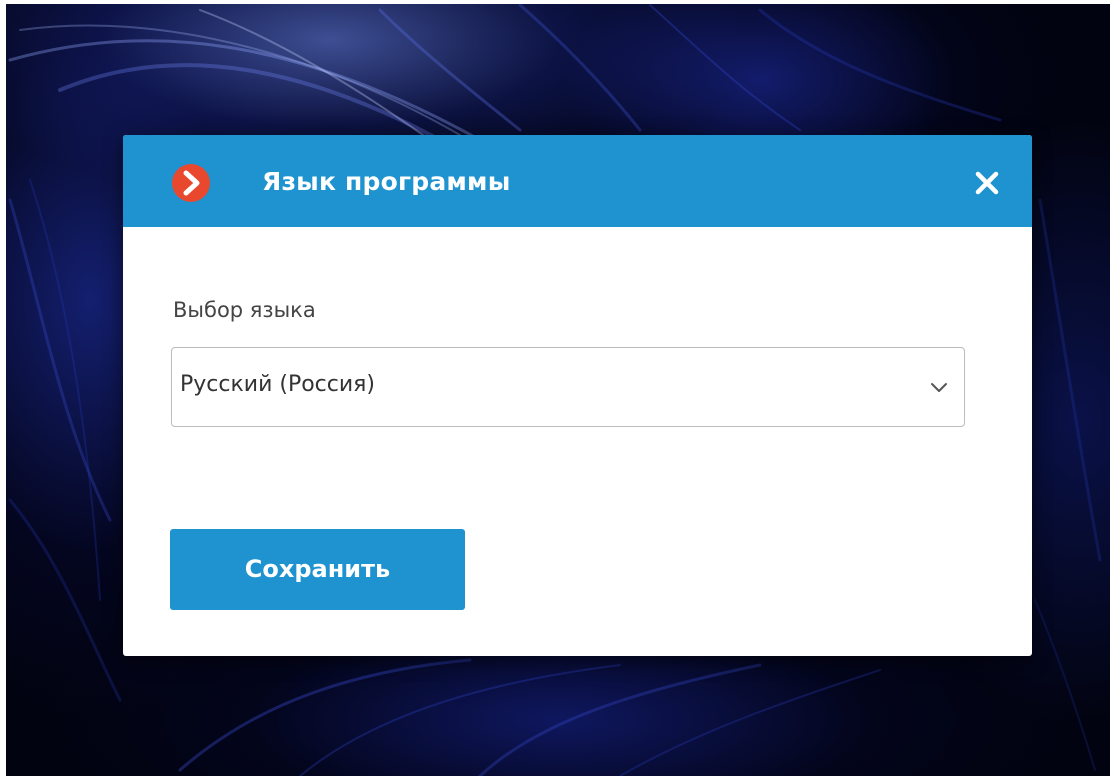 The image size is (1115, 776). I want to click on close-icon, so click(987, 183).